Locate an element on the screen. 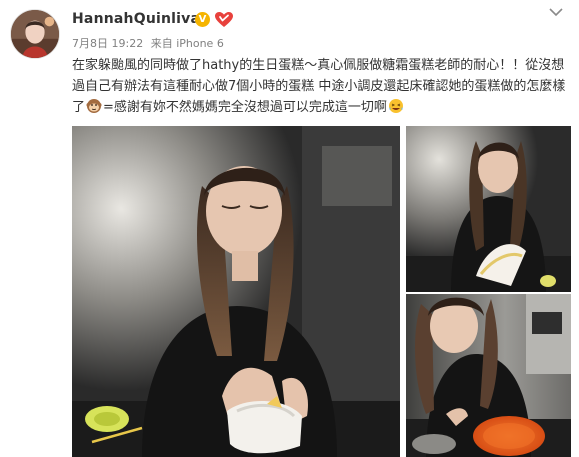  post-photo-bottom-right is located at coordinates (488, 375).